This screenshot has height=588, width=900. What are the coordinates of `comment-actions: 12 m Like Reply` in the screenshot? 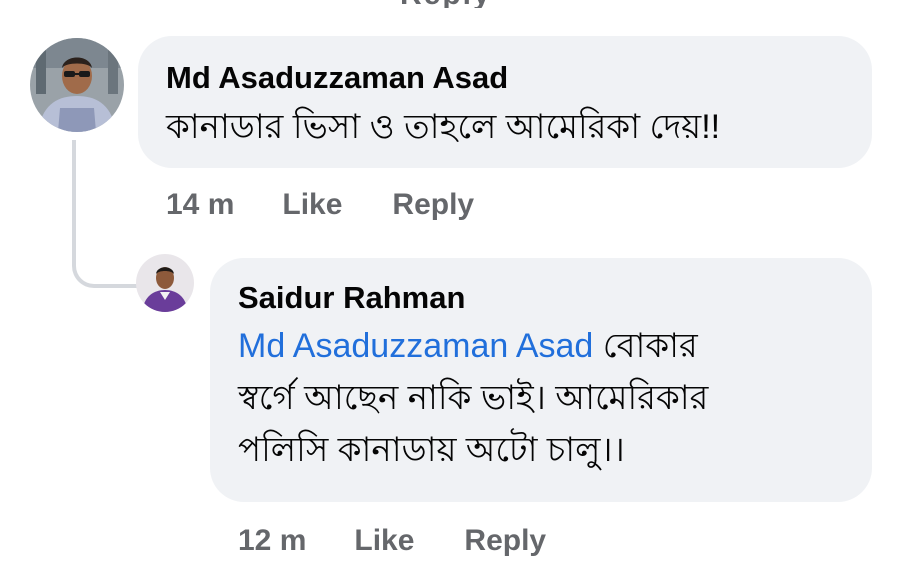 It's located at (392, 541).